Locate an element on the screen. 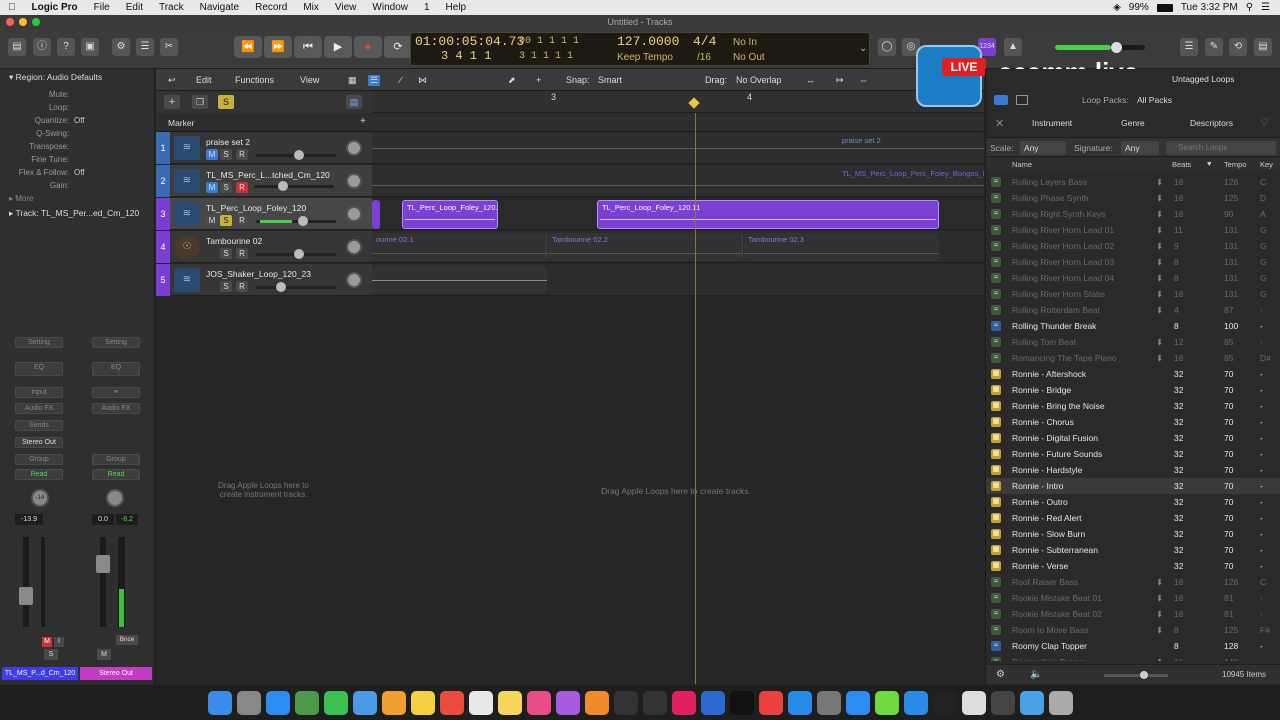 This screenshot has width=1280, height=720. fit-icon: ↦ is located at coordinates (840, 80).